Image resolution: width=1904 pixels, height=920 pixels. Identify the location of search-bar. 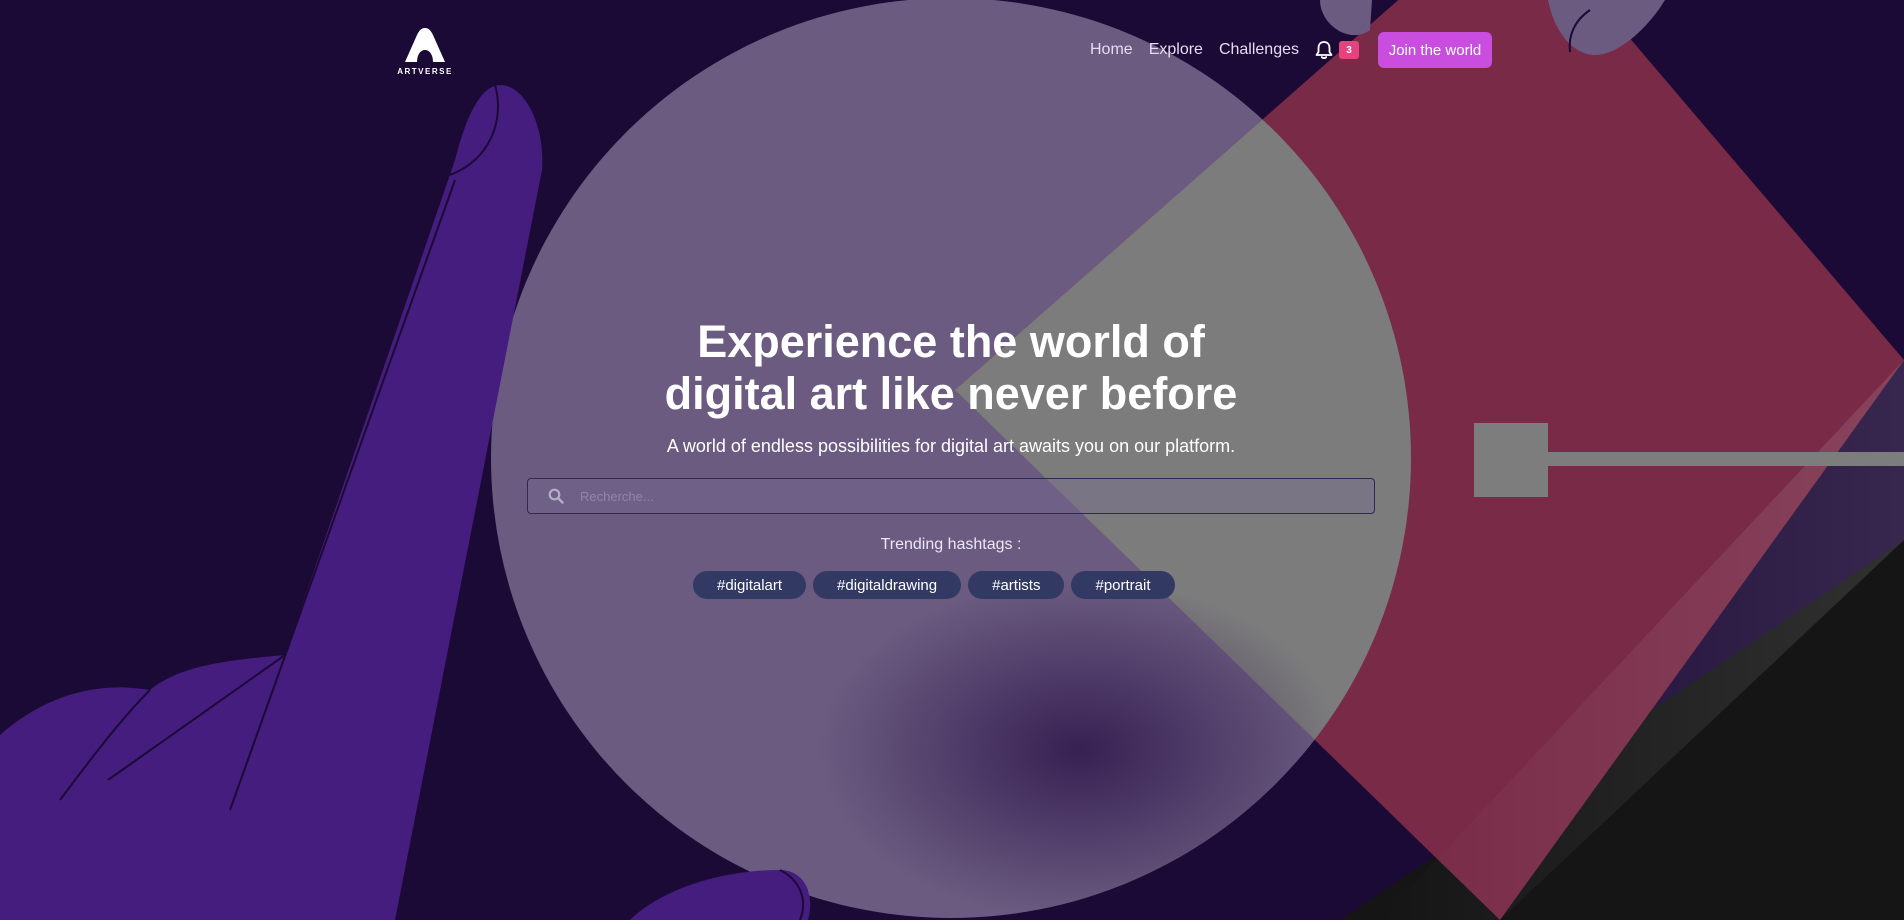
(951, 496).